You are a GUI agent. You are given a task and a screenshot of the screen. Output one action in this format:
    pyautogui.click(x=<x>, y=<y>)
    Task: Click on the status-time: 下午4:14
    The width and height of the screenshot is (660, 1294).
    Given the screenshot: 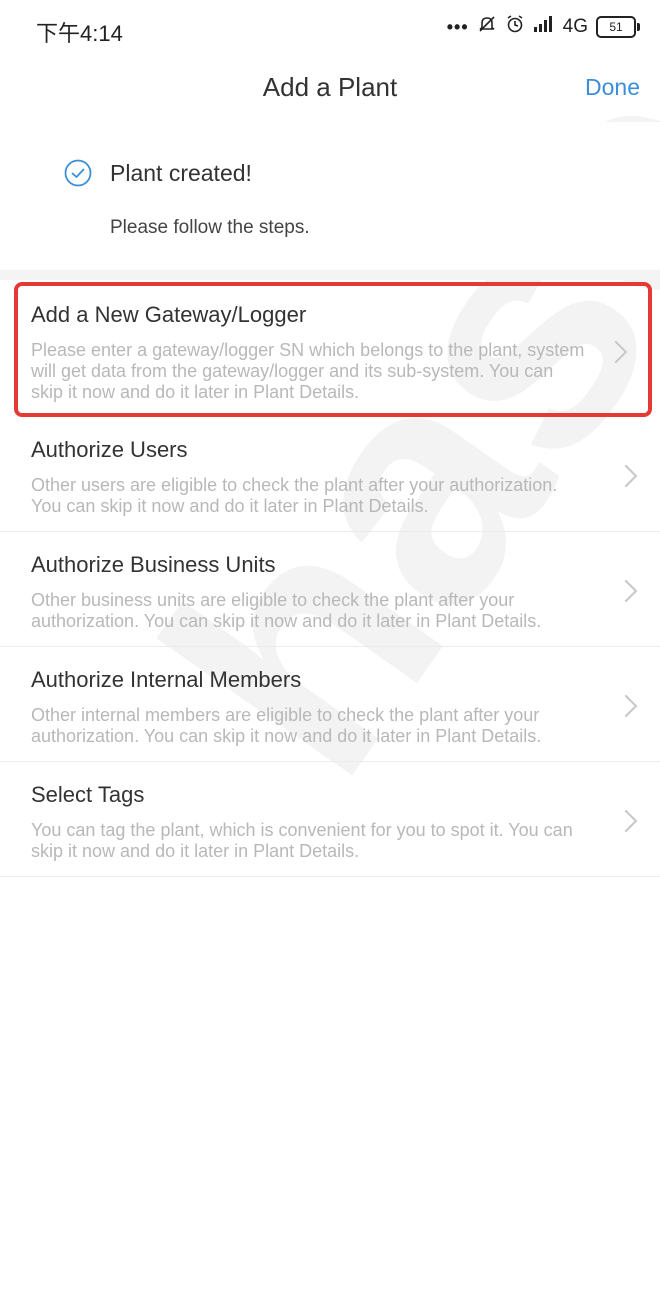 What is the action you would take?
    pyautogui.click(x=79, y=33)
    